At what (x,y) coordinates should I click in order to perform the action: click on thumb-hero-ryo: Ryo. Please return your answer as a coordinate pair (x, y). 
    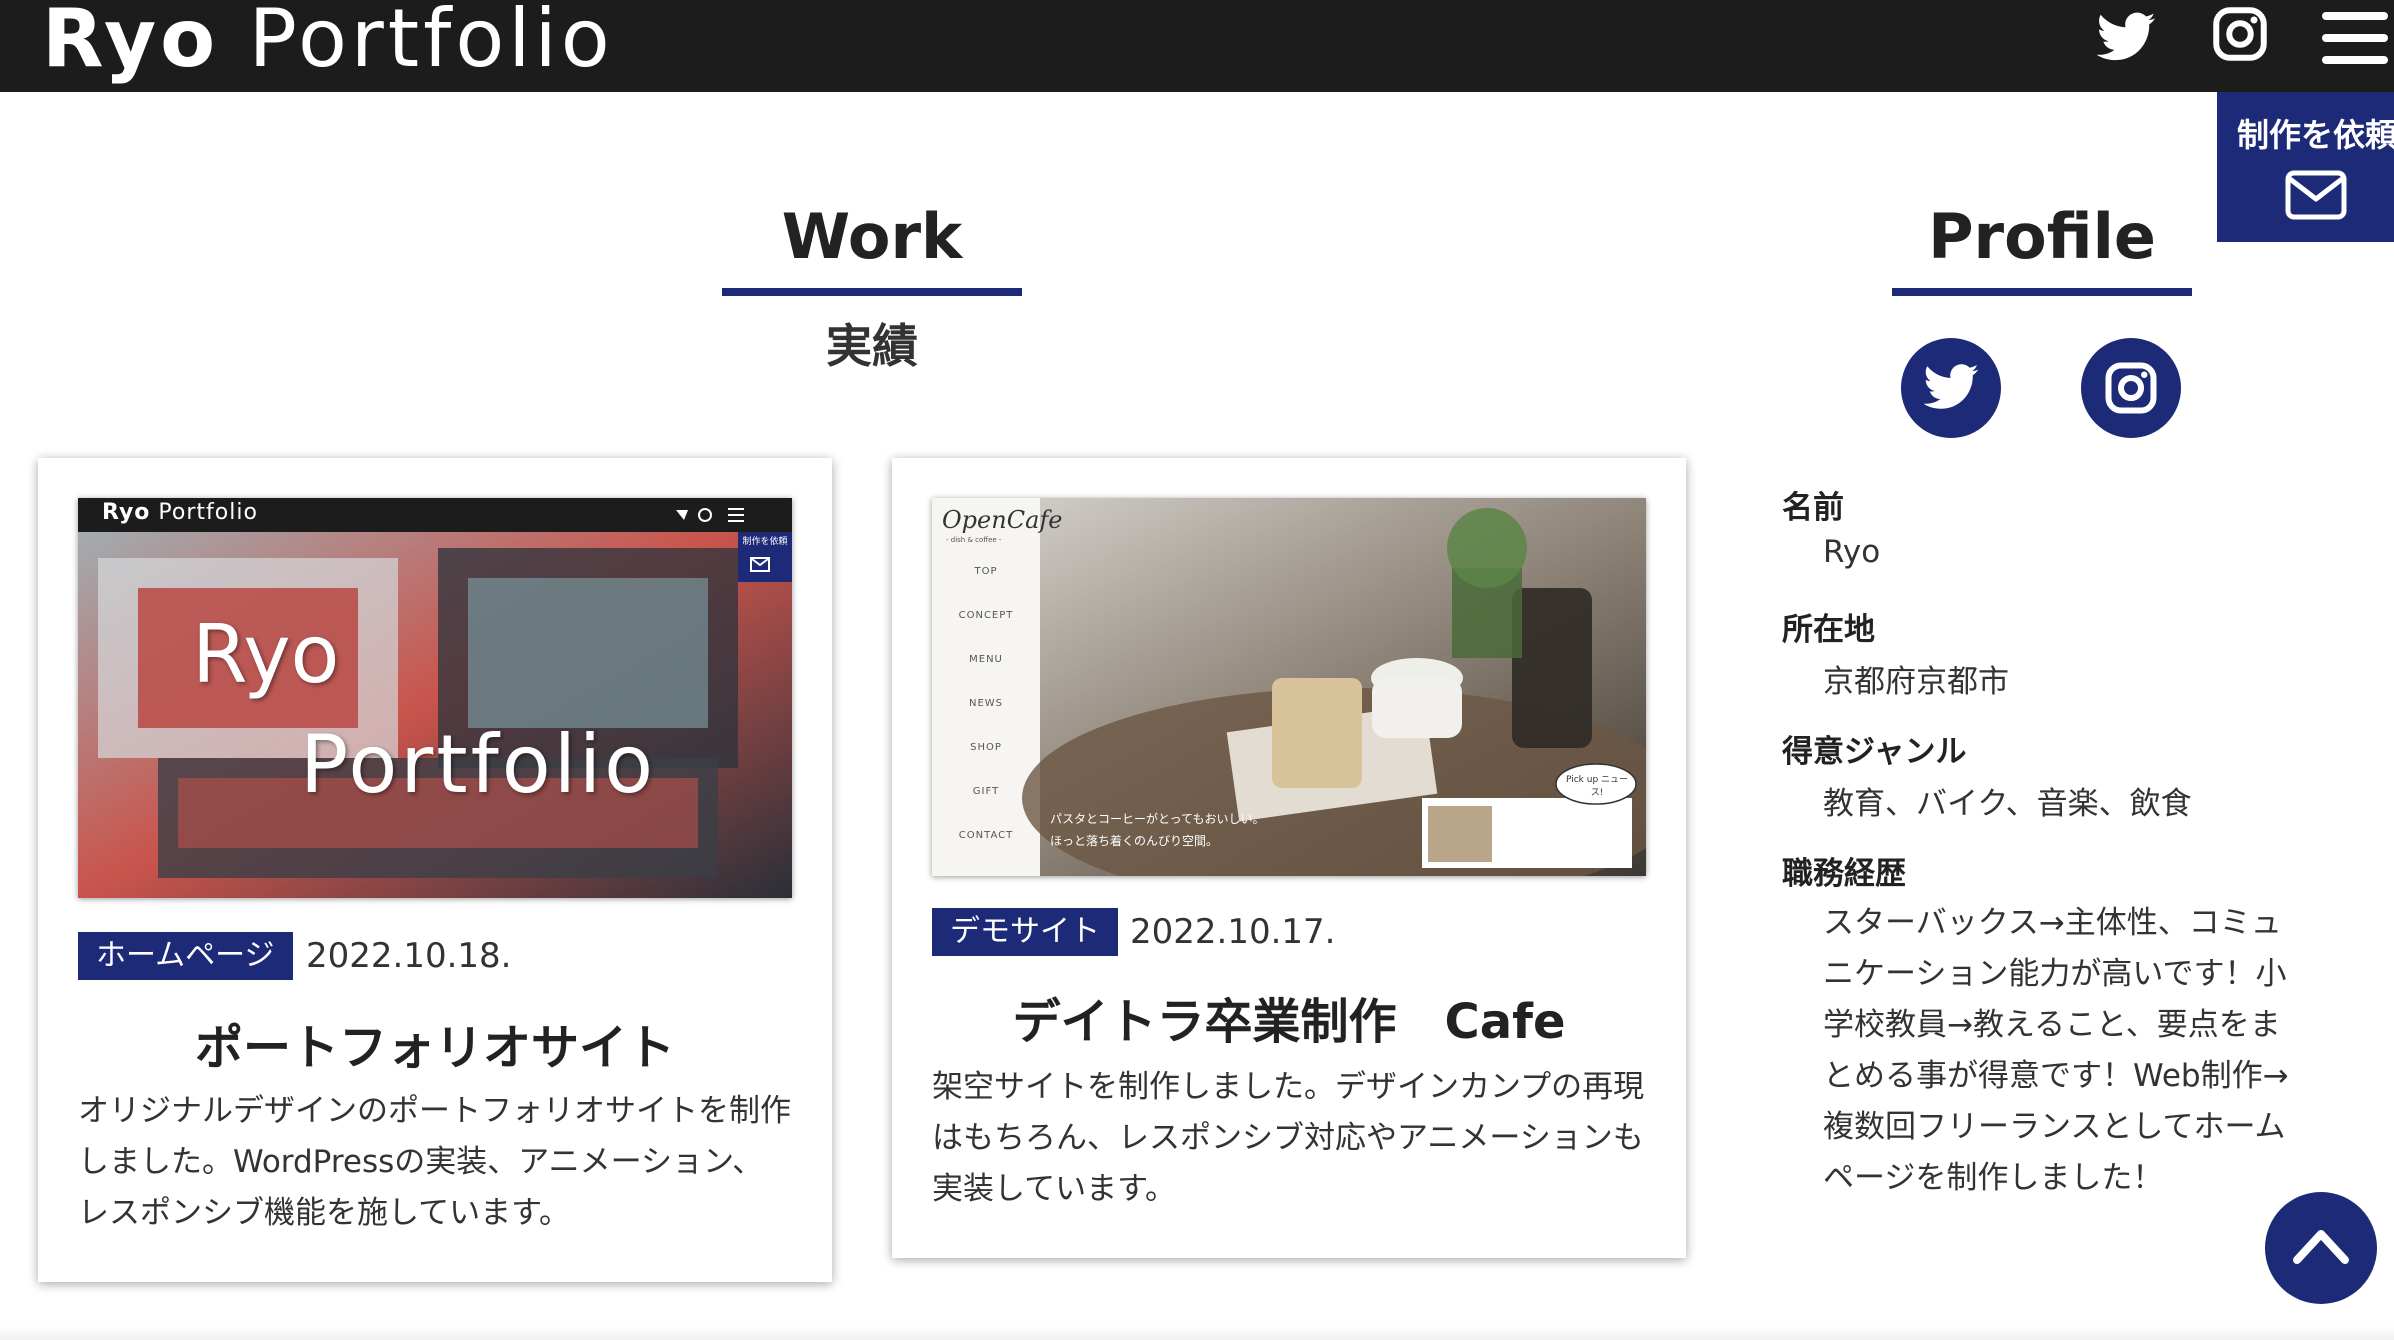
    Looking at the image, I should click on (266, 654).